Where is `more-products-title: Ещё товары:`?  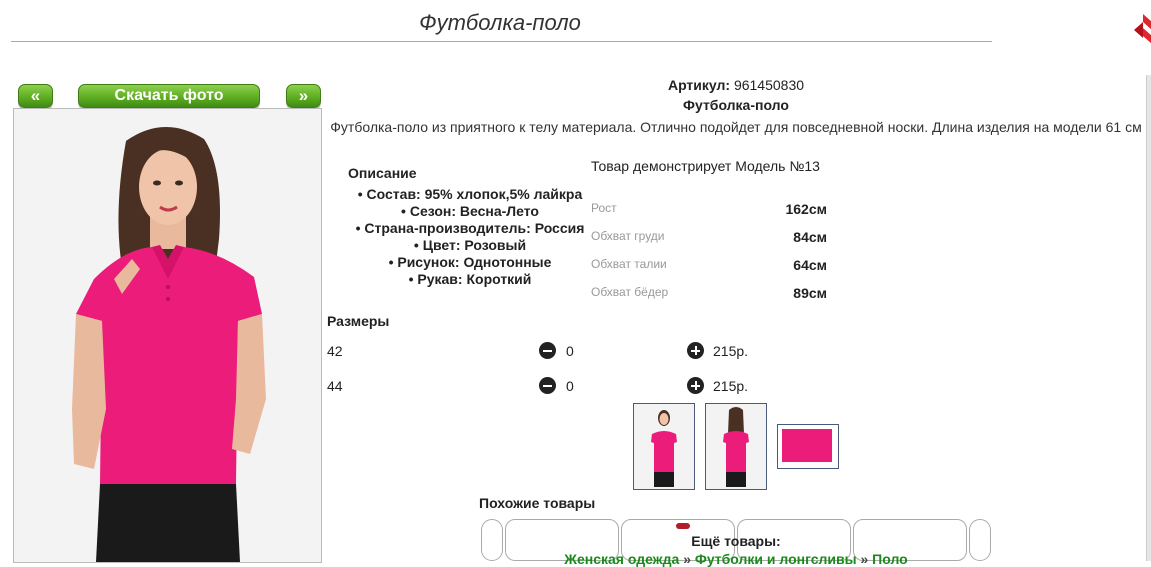 more-products-title: Ещё товары: is located at coordinates (736, 541).